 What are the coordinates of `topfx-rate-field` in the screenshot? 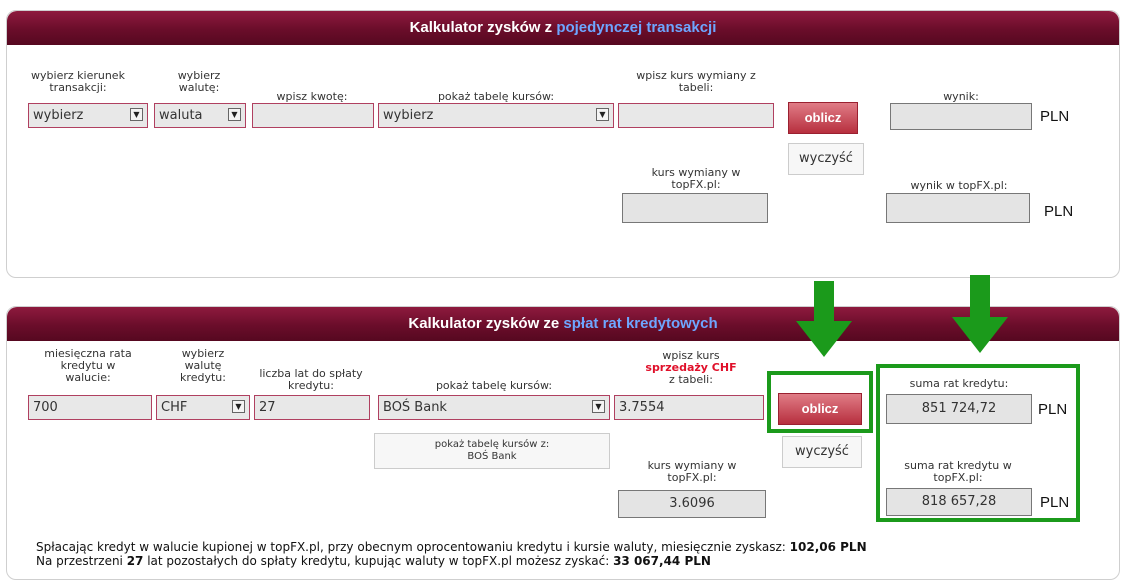 It's located at (695, 208).